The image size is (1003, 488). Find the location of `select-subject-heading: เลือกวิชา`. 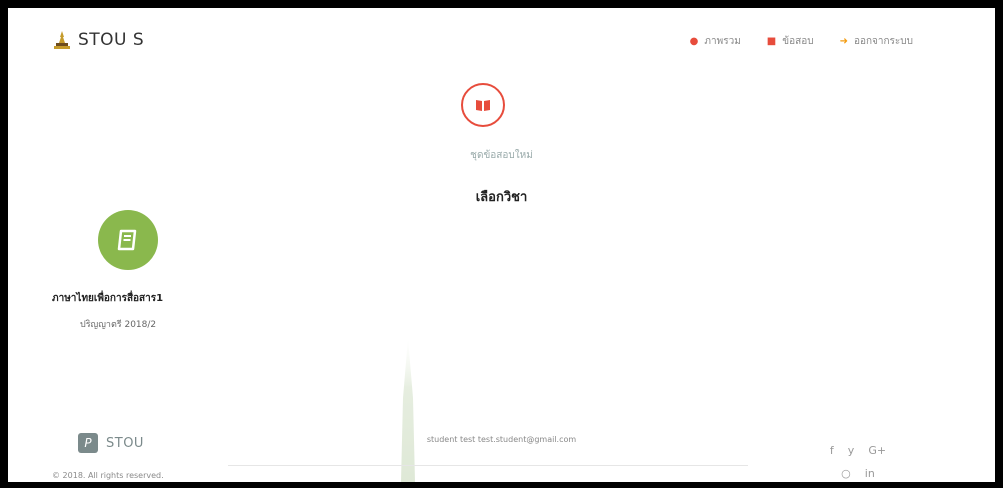

select-subject-heading: เลือกวิชา is located at coordinates (501, 197).